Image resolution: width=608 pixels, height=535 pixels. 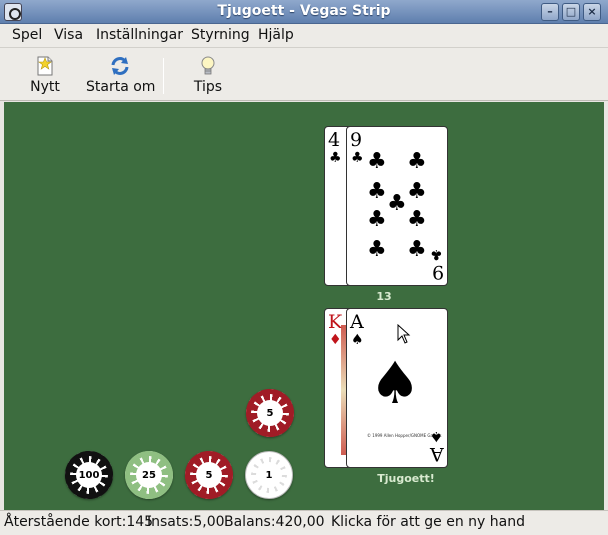 What do you see at coordinates (208, 66) in the screenshot?
I see `lightbulb-icon` at bounding box center [208, 66].